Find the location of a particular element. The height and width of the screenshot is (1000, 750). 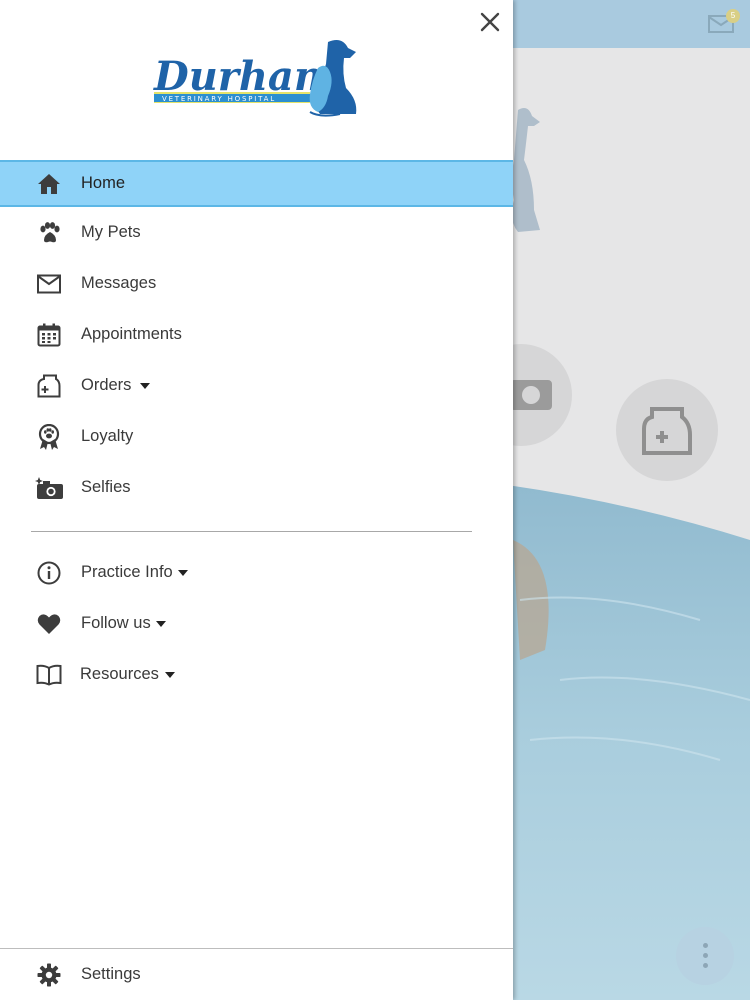

menu-item-orders: Orders is located at coordinates (256, 385).